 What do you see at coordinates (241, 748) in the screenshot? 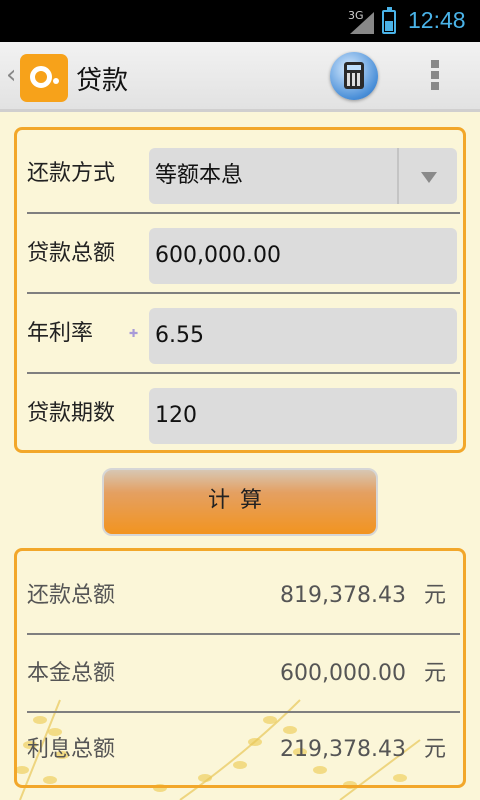
I see `result-row: 利息总额 219,378.43 元` at bounding box center [241, 748].